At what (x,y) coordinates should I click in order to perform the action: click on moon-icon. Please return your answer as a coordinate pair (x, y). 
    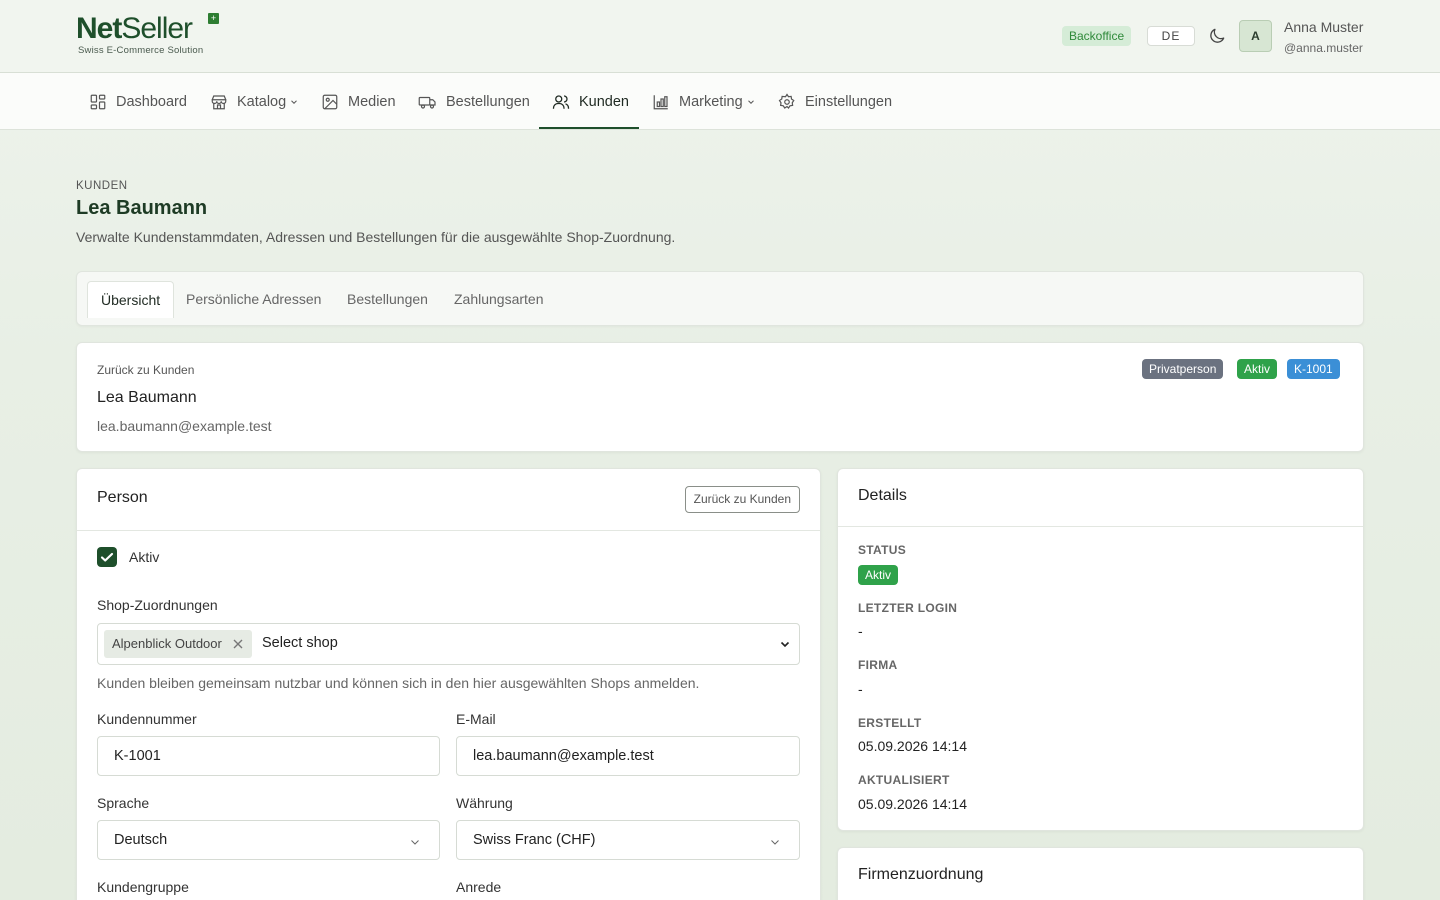
    Looking at the image, I should click on (1217, 35).